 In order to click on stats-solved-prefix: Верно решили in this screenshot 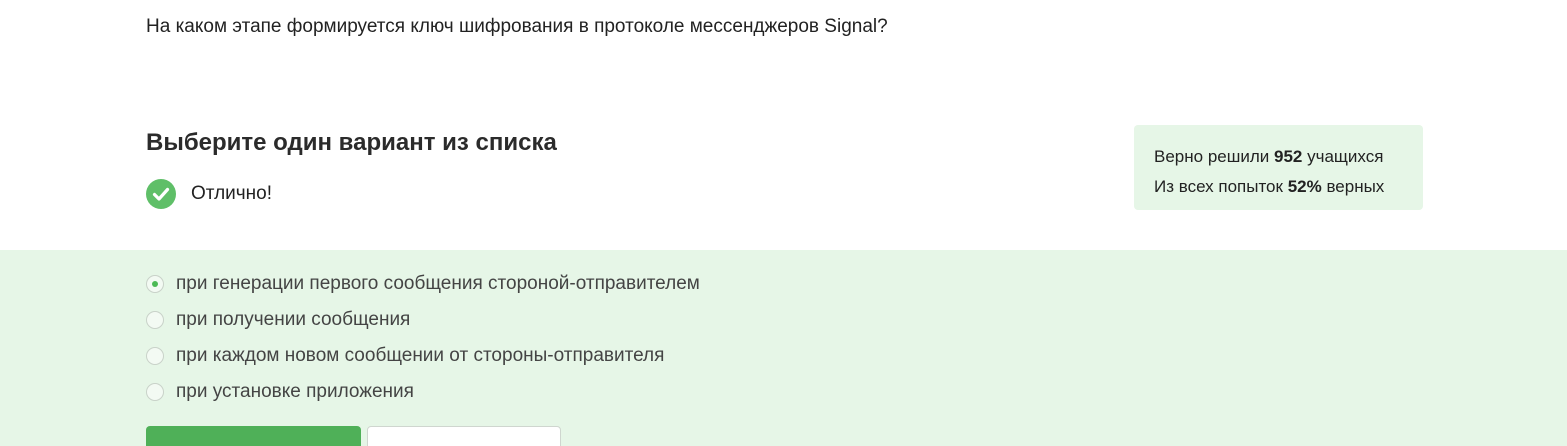, I will do `click(1214, 156)`.